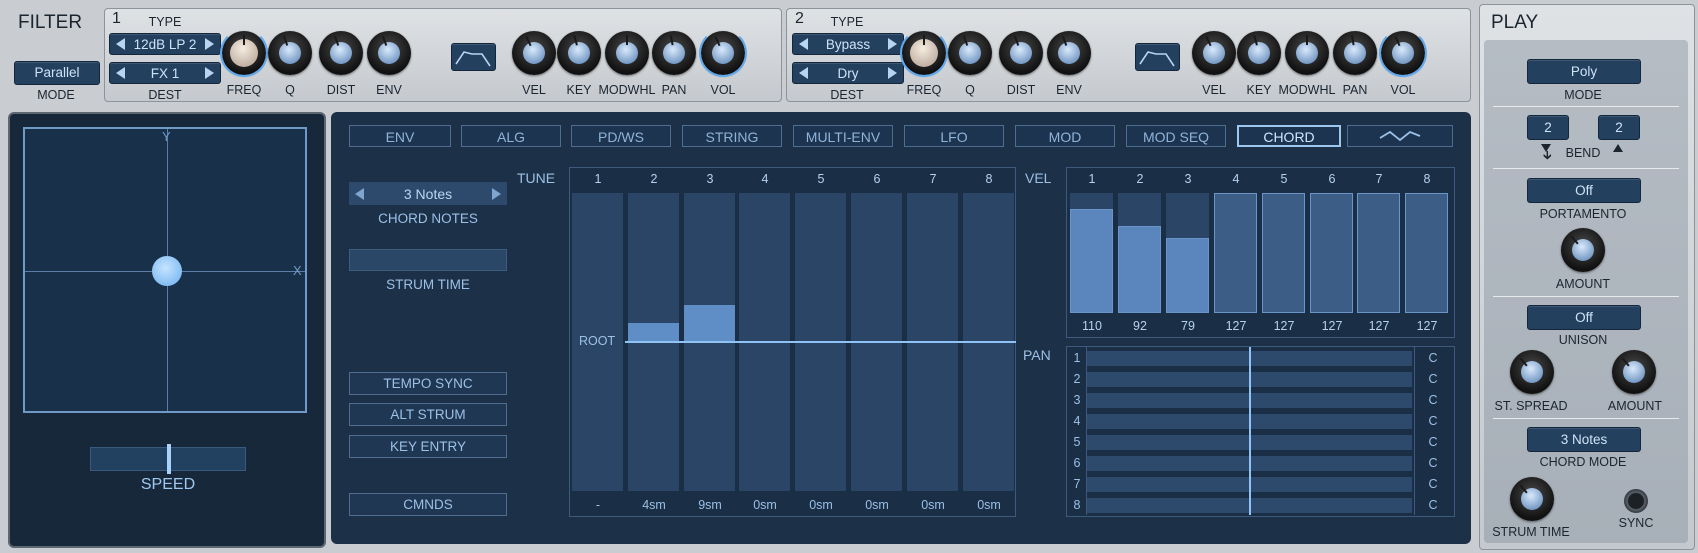 The width and height of the screenshot is (1698, 553). What do you see at coordinates (168, 484) in the screenshot?
I see `speed-label: SPEED` at bounding box center [168, 484].